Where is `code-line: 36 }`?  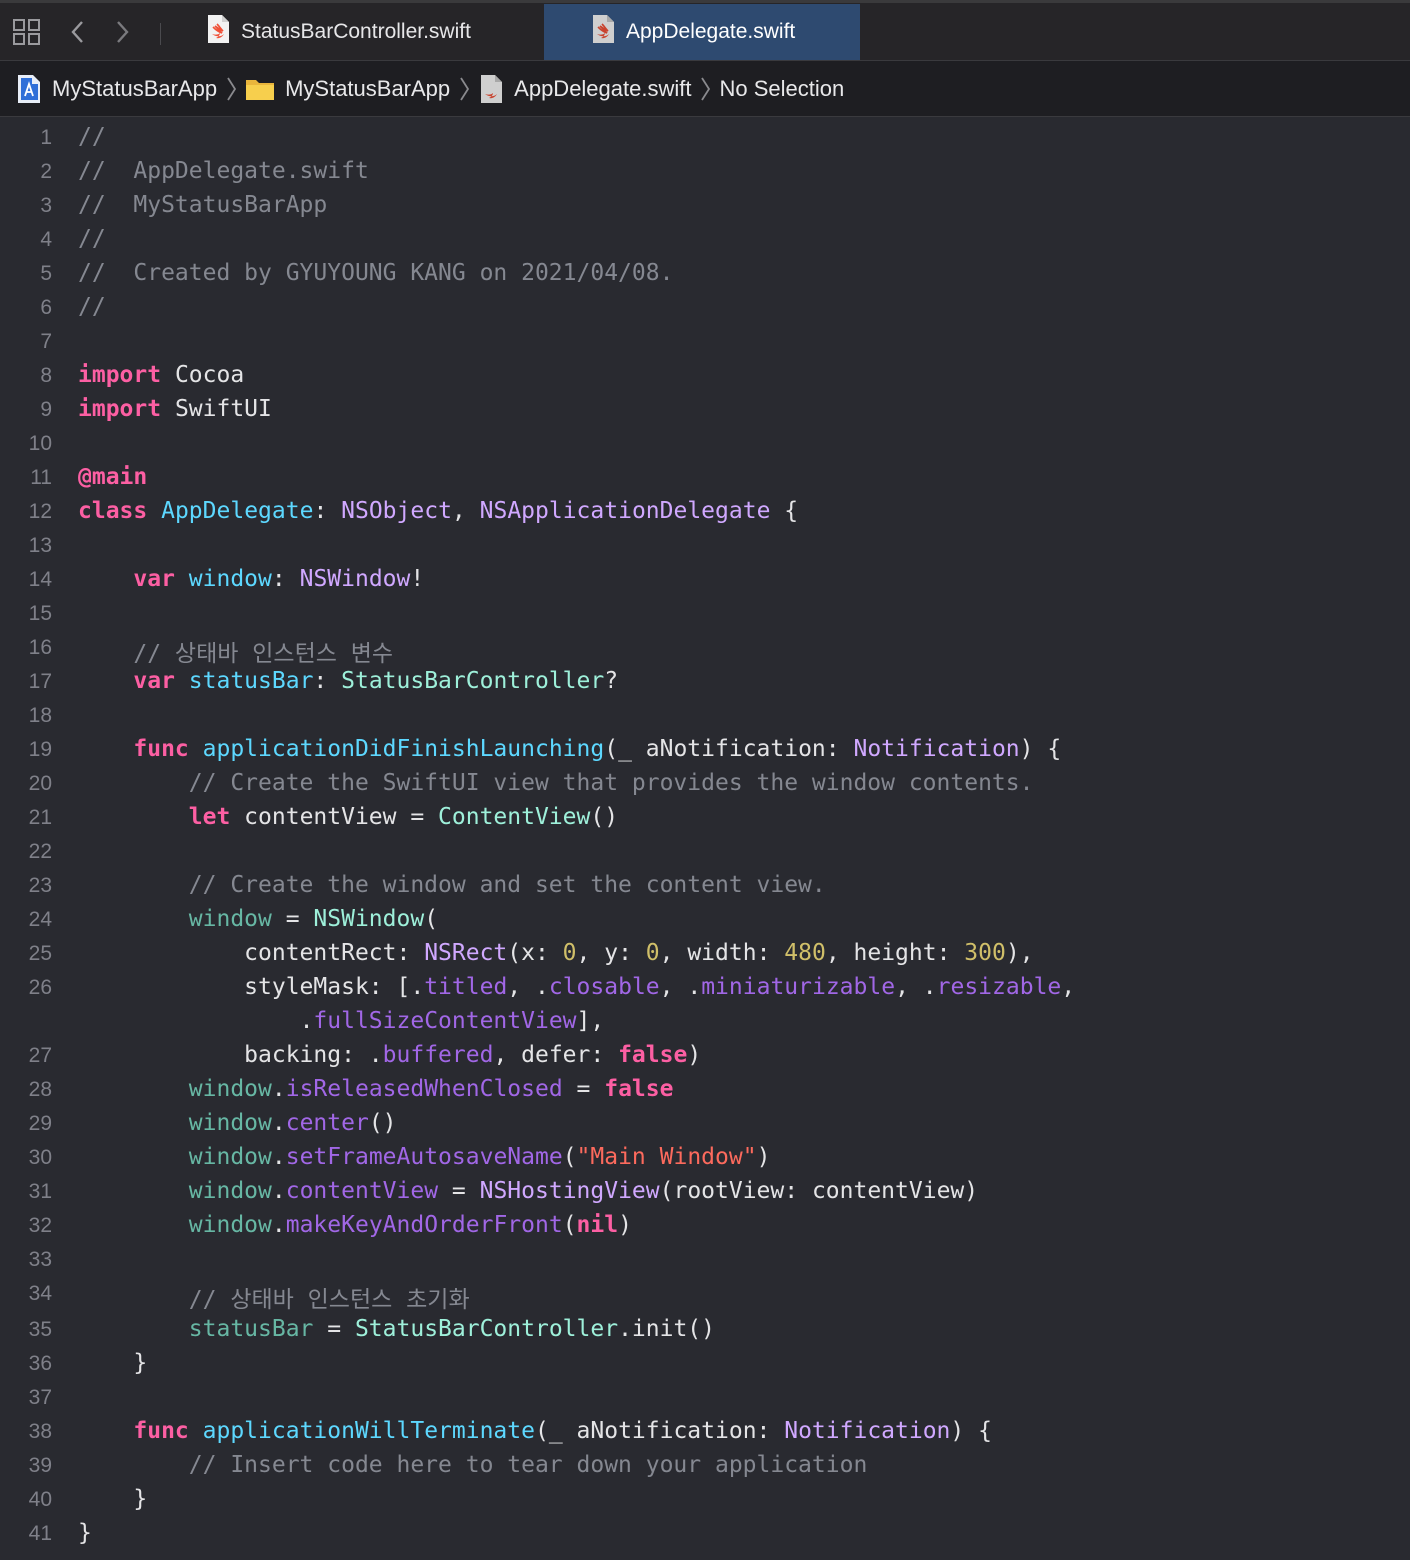 code-line: 36 } is located at coordinates (705, 1365).